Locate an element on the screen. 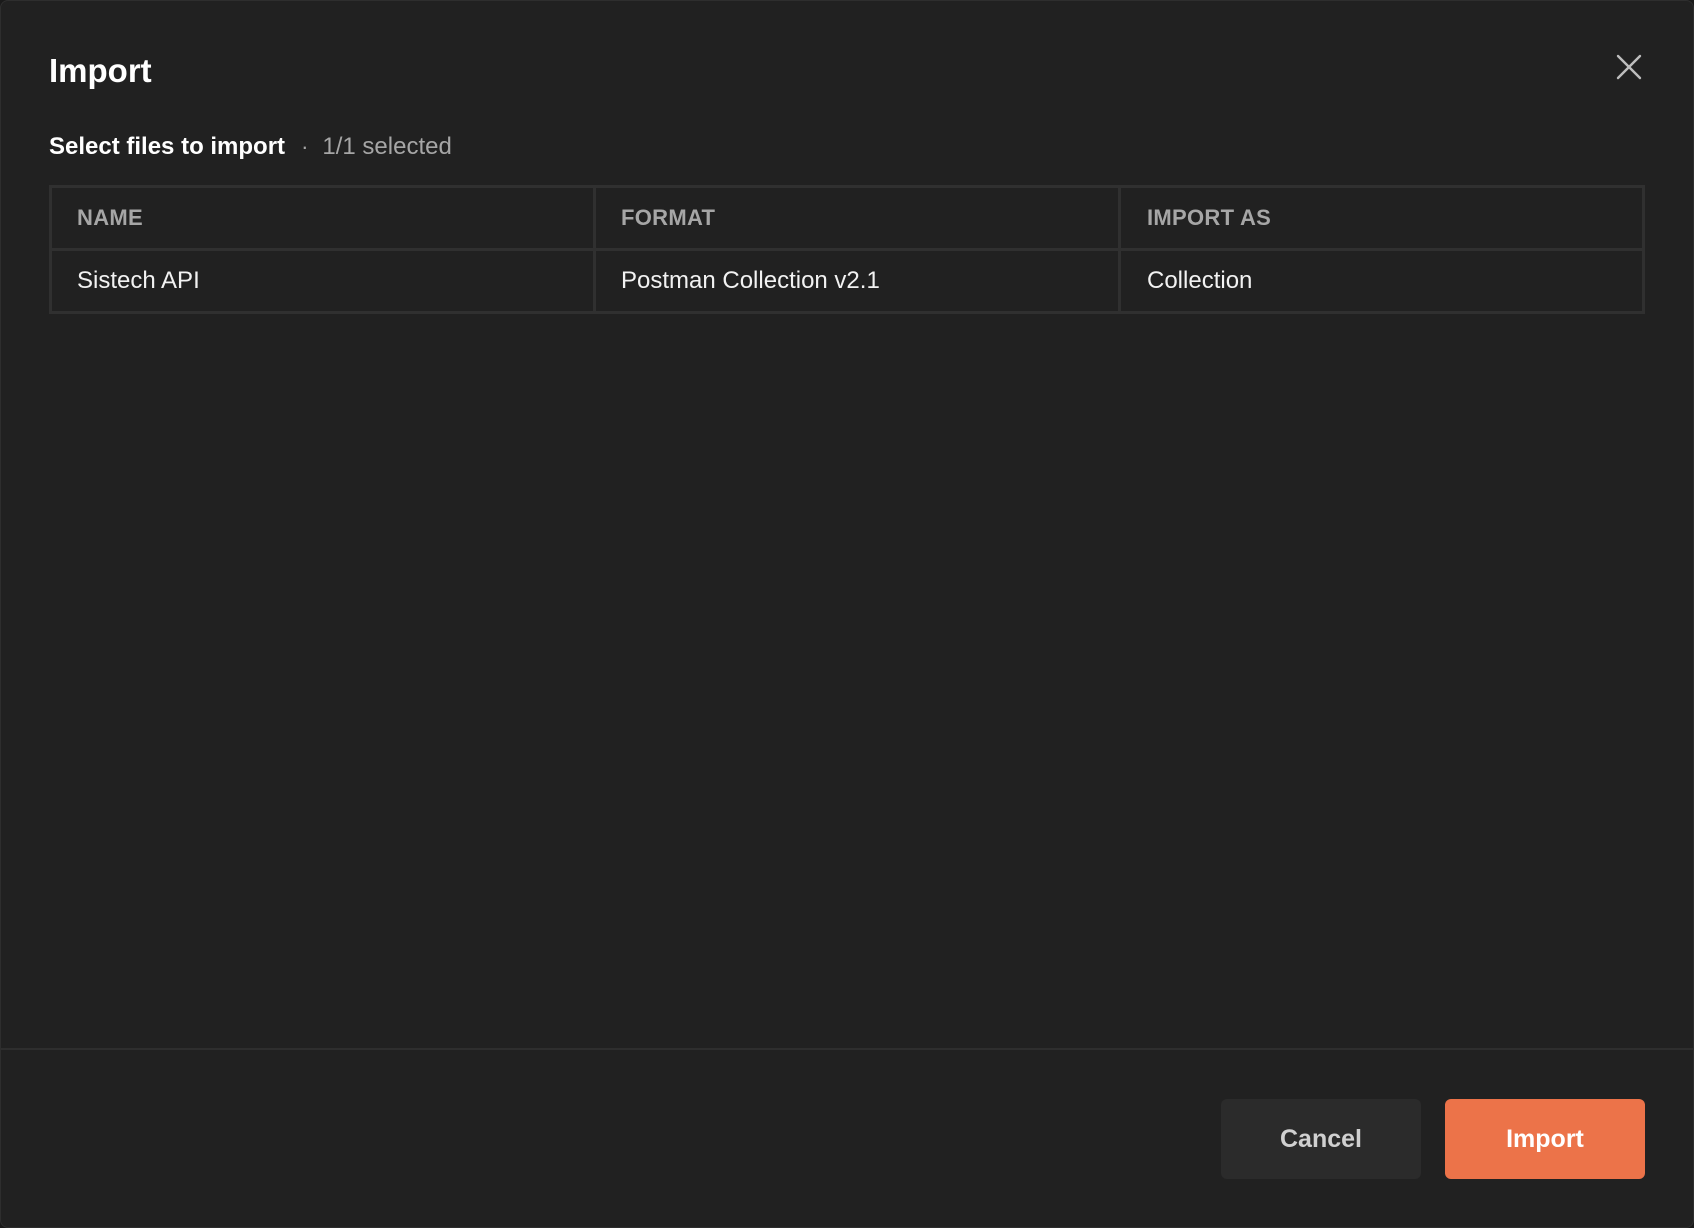 The image size is (1694, 1228). import-button: Import is located at coordinates (1545, 1139).